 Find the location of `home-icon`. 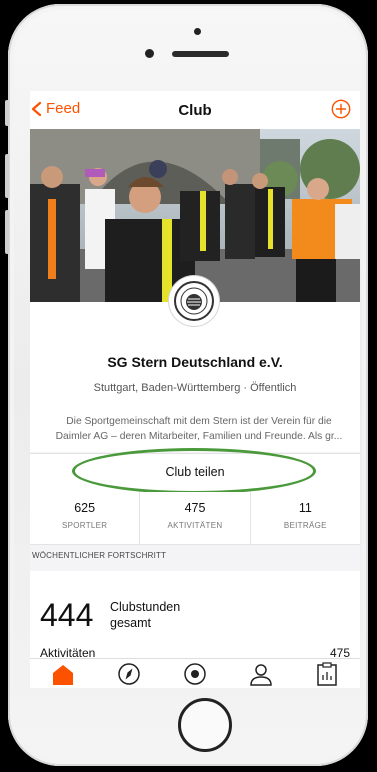

home-icon is located at coordinates (63, 675).